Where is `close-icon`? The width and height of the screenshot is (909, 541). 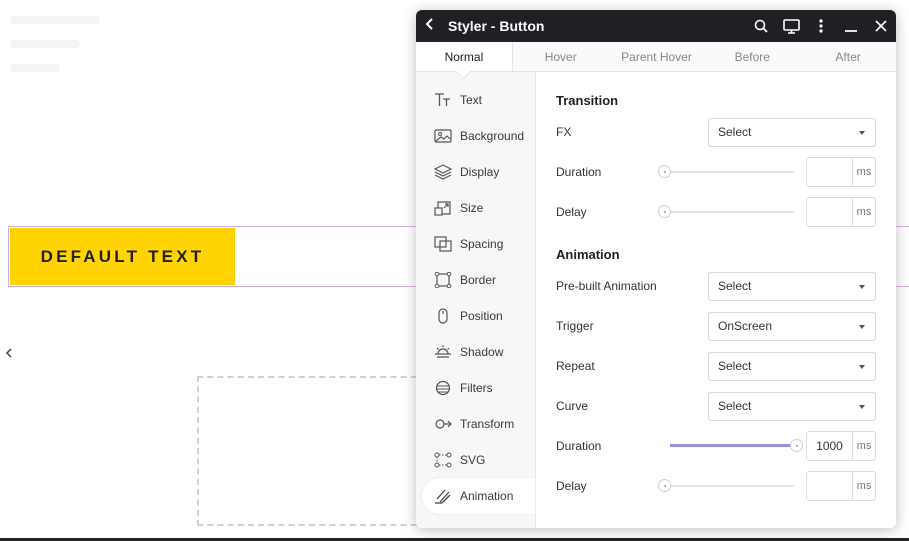
close-icon is located at coordinates (881, 26).